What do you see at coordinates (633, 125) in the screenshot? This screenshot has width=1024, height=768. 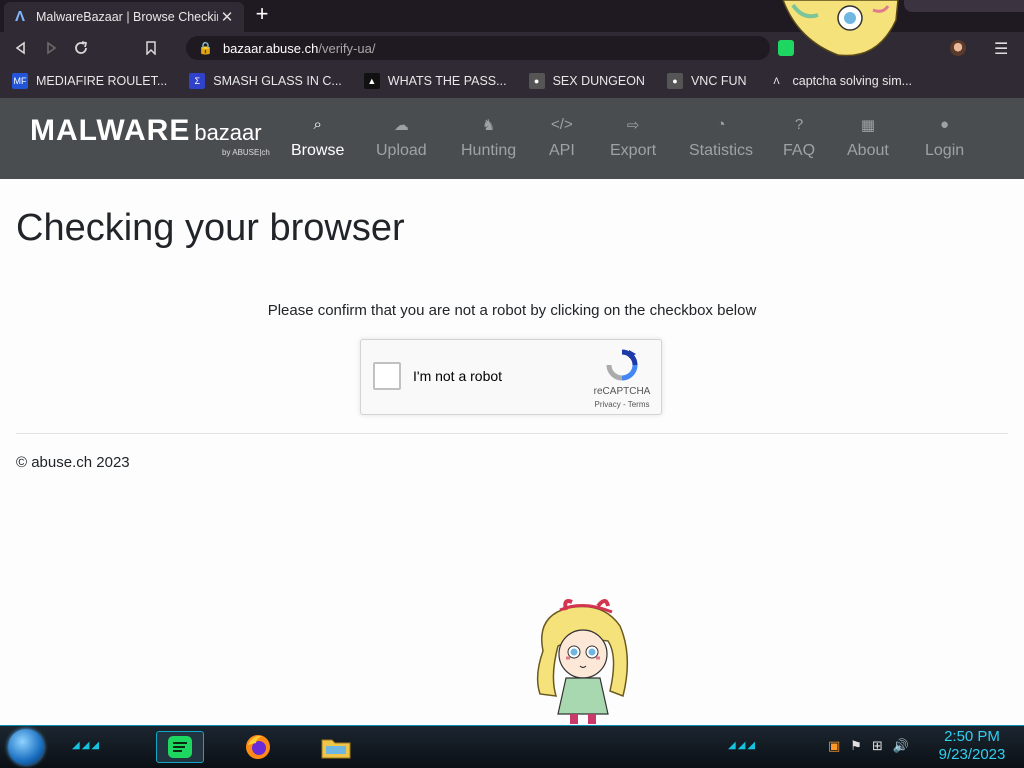 I see `export-icon: ⇨` at bounding box center [633, 125].